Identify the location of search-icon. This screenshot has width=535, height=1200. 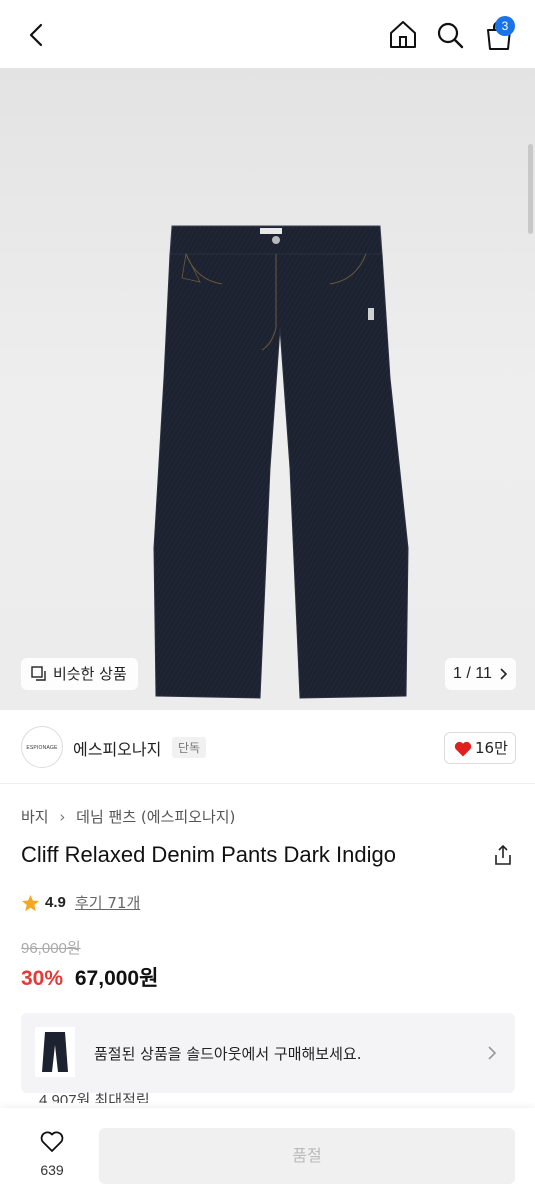
(450, 35).